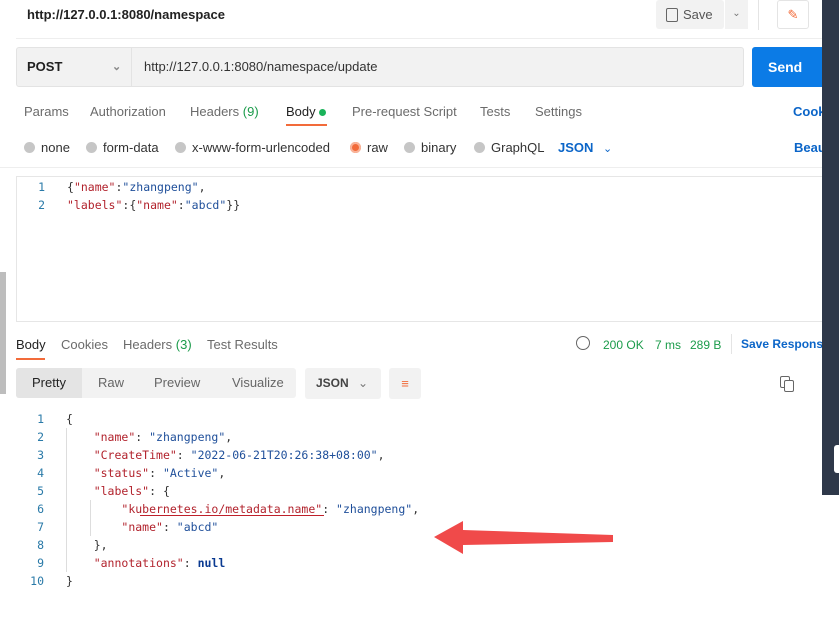 Image resolution: width=839 pixels, height=625 pixels. I want to click on edit-button: ✎, so click(793, 14).